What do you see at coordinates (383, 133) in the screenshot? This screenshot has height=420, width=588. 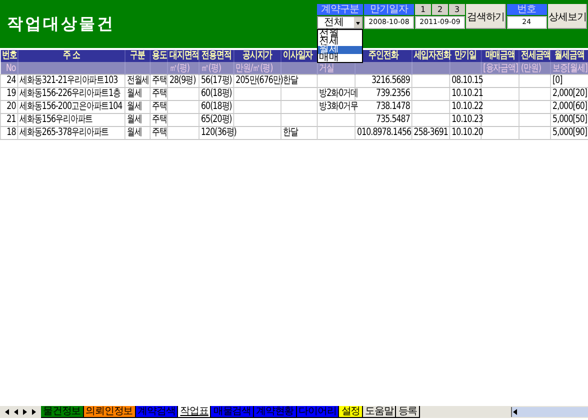 I see `table-cell: 010.8978.1456` at bounding box center [383, 133].